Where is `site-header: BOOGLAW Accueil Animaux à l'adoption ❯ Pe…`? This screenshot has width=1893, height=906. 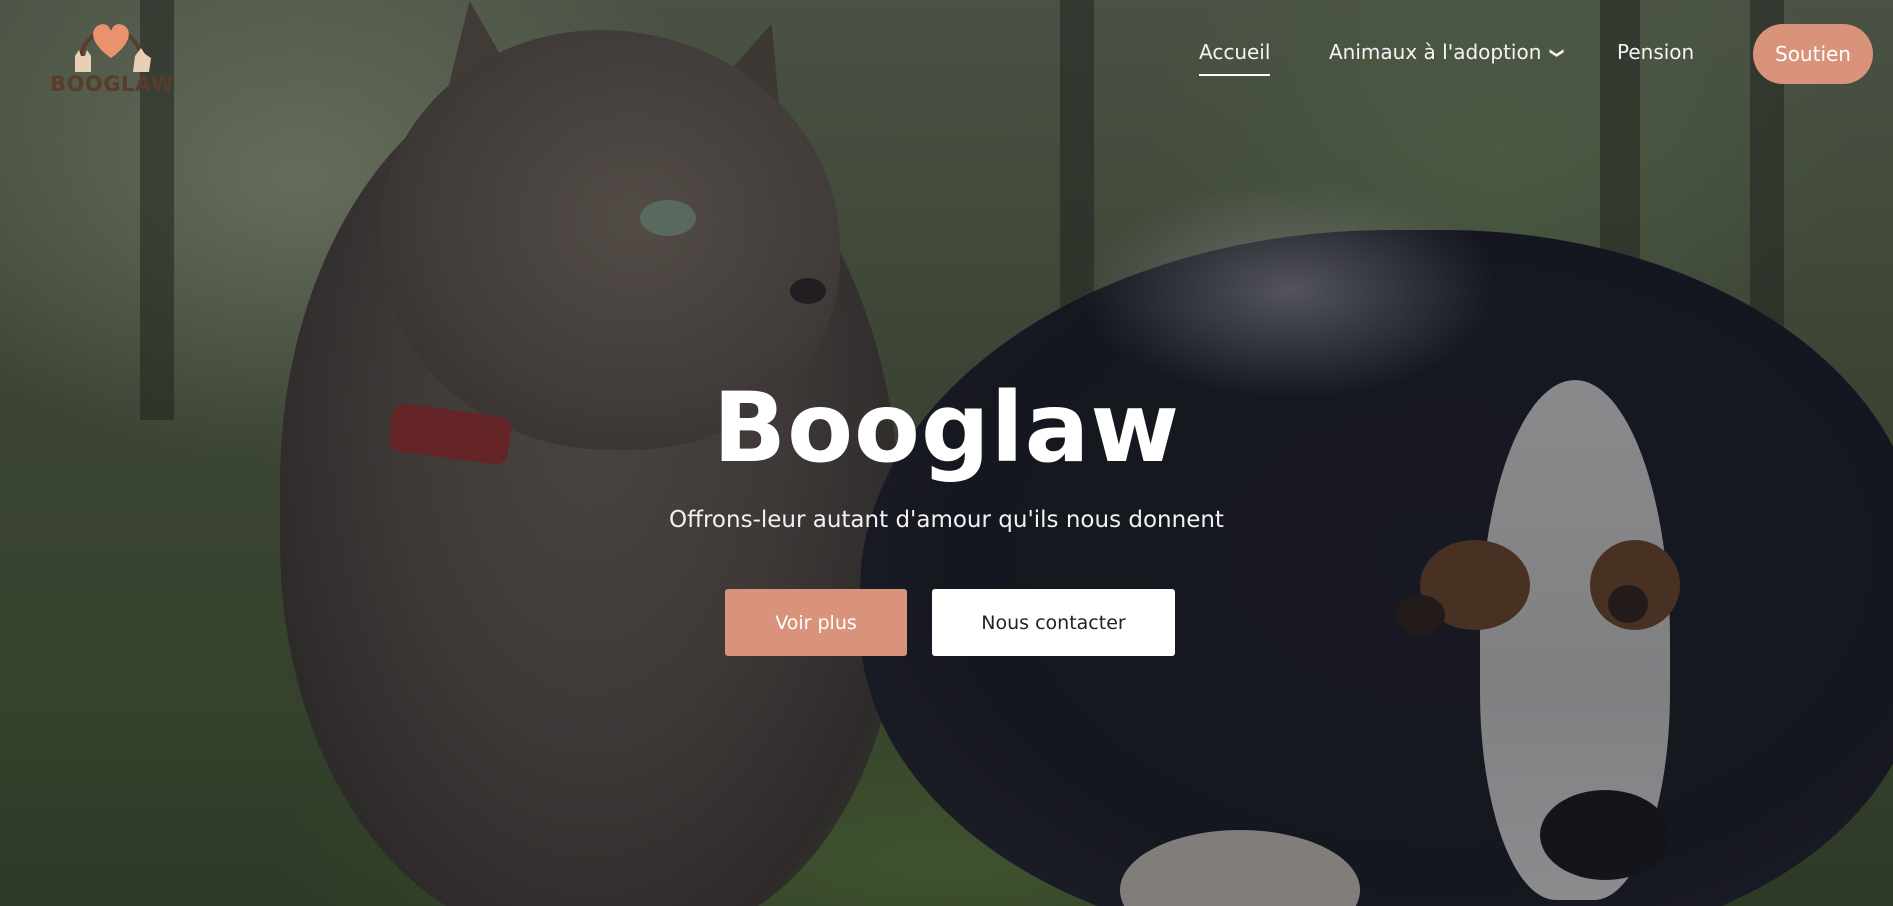
site-header: BOOGLAW Accueil Animaux à l'adoption ❯ Pe… is located at coordinates (946, 55).